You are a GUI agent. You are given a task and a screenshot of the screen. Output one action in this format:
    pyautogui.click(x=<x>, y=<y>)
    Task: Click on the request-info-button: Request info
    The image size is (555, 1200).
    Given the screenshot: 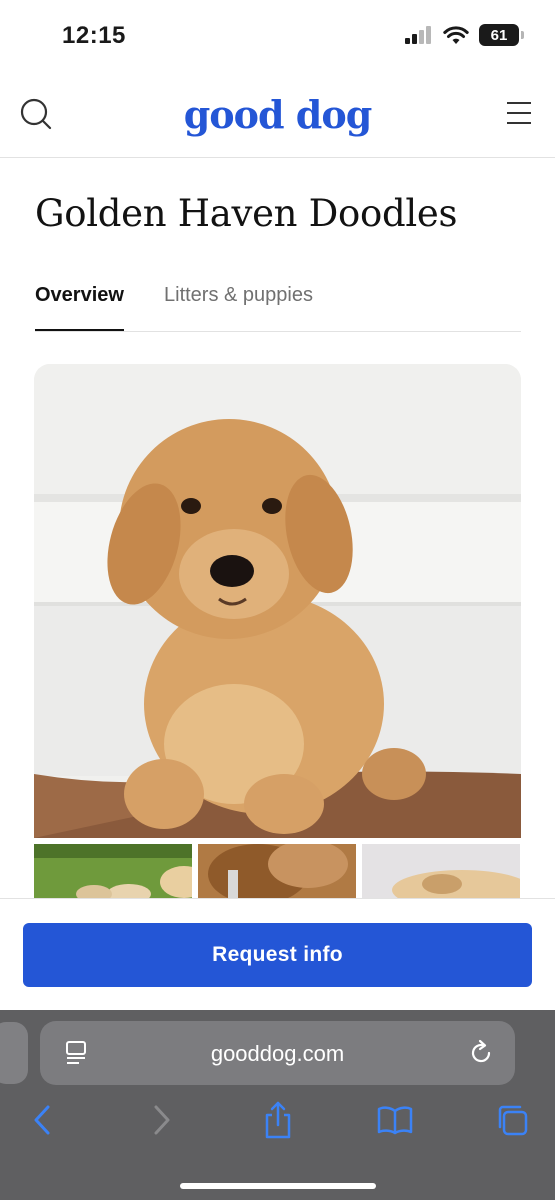 What is the action you would take?
    pyautogui.click(x=277, y=955)
    